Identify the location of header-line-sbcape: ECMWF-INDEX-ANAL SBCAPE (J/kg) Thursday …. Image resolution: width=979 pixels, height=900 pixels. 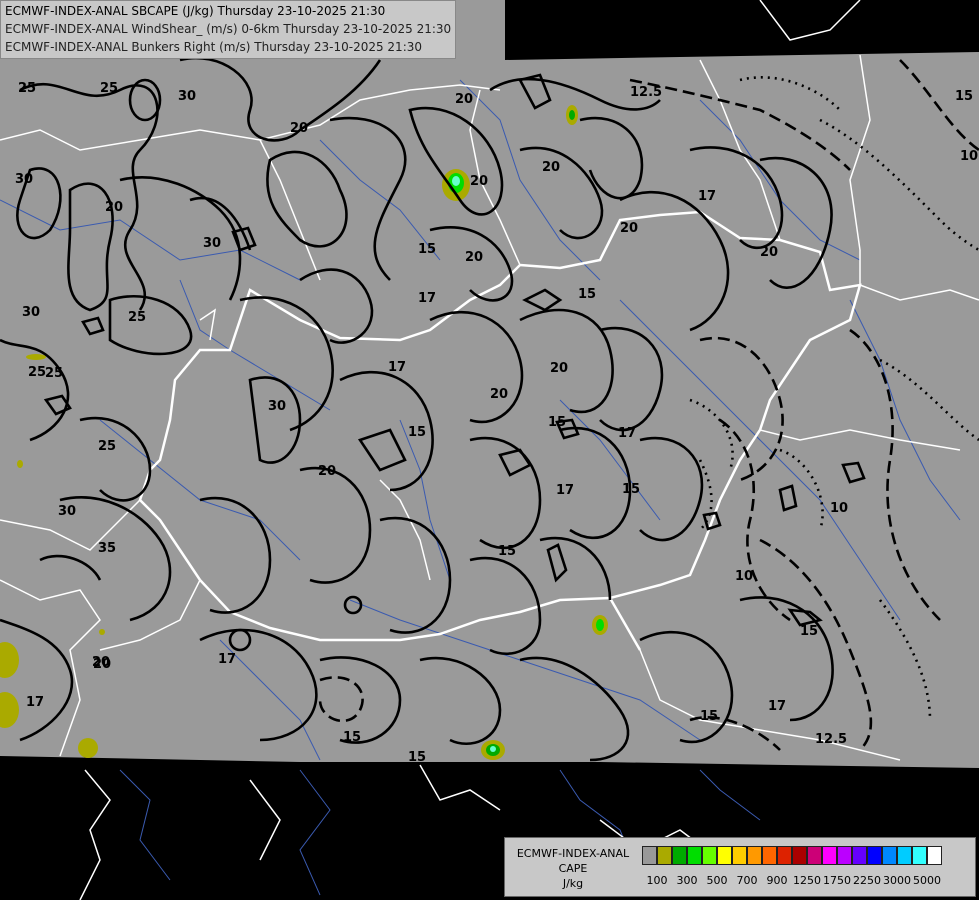
(195, 11).